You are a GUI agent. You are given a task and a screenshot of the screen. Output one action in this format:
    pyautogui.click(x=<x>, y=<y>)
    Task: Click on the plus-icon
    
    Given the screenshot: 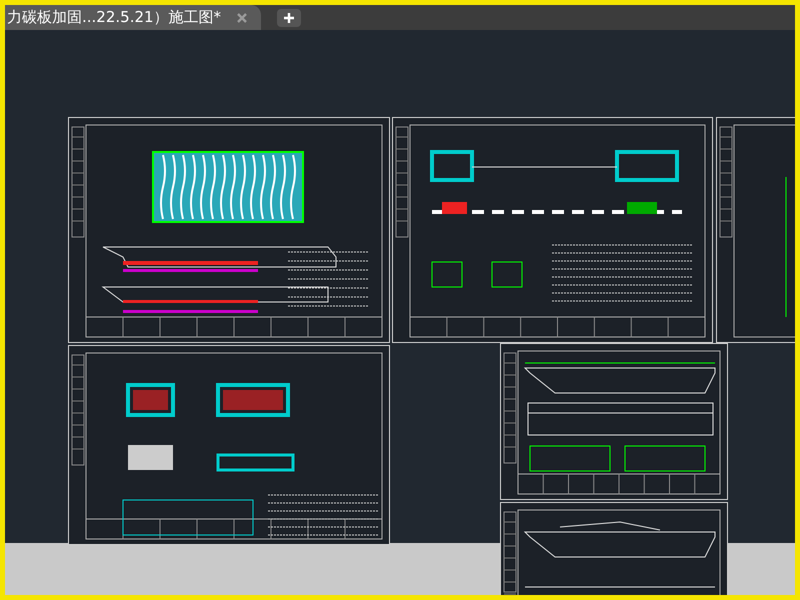 What is the action you would take?
    pyautogui.click(x=289, y=17)
    